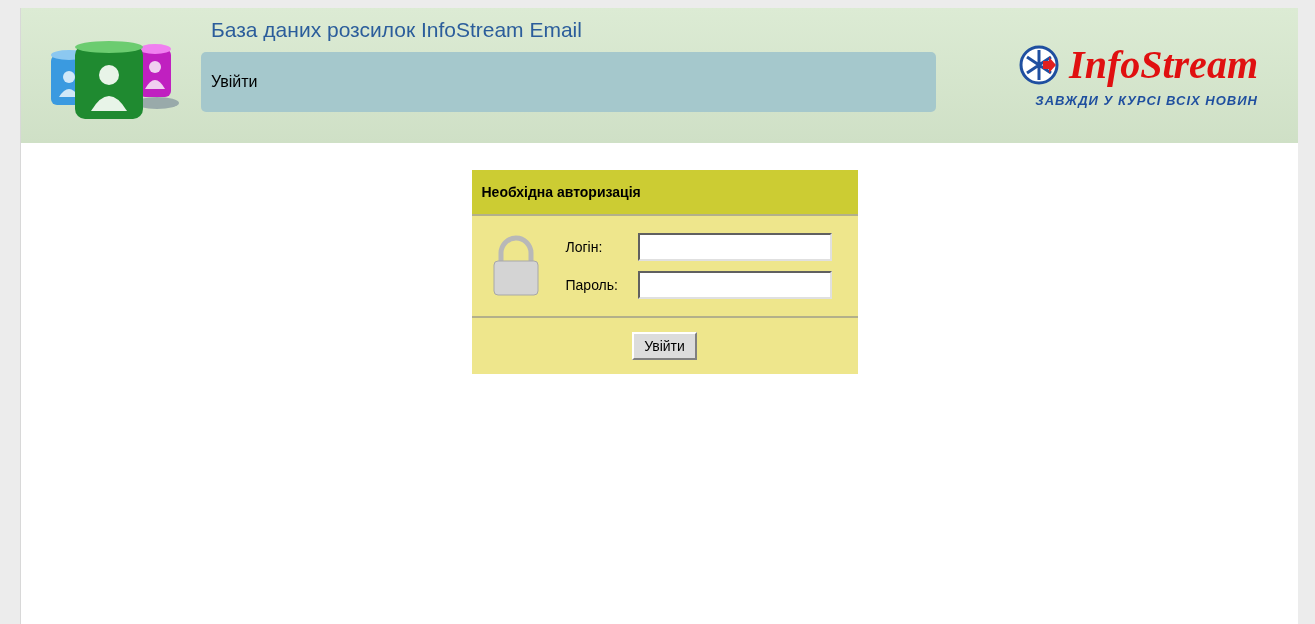 Image resolution: width=1315 pixels, height=624 pixels. What do you see at coordinates (234, 82) in the screenshot?
I see `page-title: Увійти` at bounding box center [234, 82].